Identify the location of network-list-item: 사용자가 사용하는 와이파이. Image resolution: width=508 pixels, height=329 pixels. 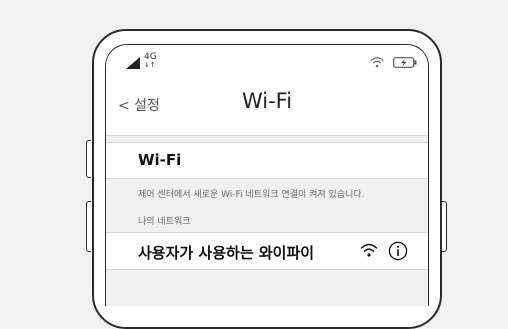
(267, 251).